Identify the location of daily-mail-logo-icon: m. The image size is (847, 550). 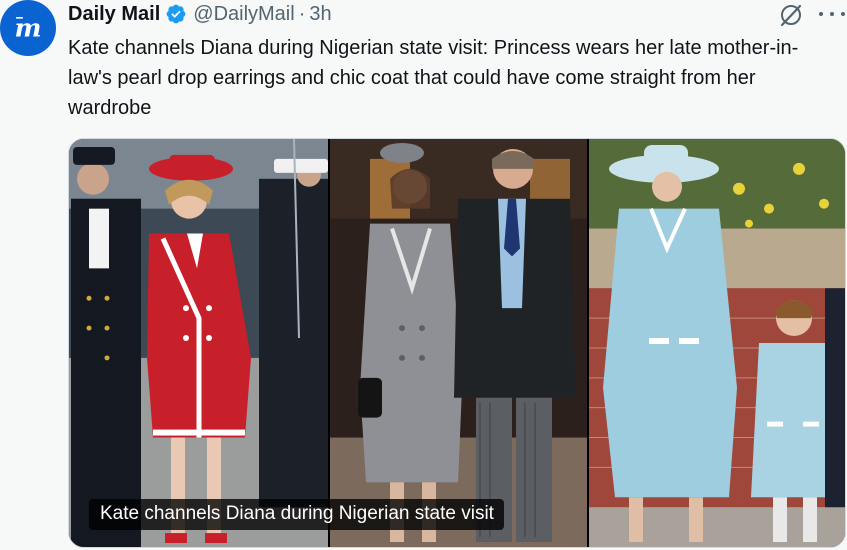
(28, 29).